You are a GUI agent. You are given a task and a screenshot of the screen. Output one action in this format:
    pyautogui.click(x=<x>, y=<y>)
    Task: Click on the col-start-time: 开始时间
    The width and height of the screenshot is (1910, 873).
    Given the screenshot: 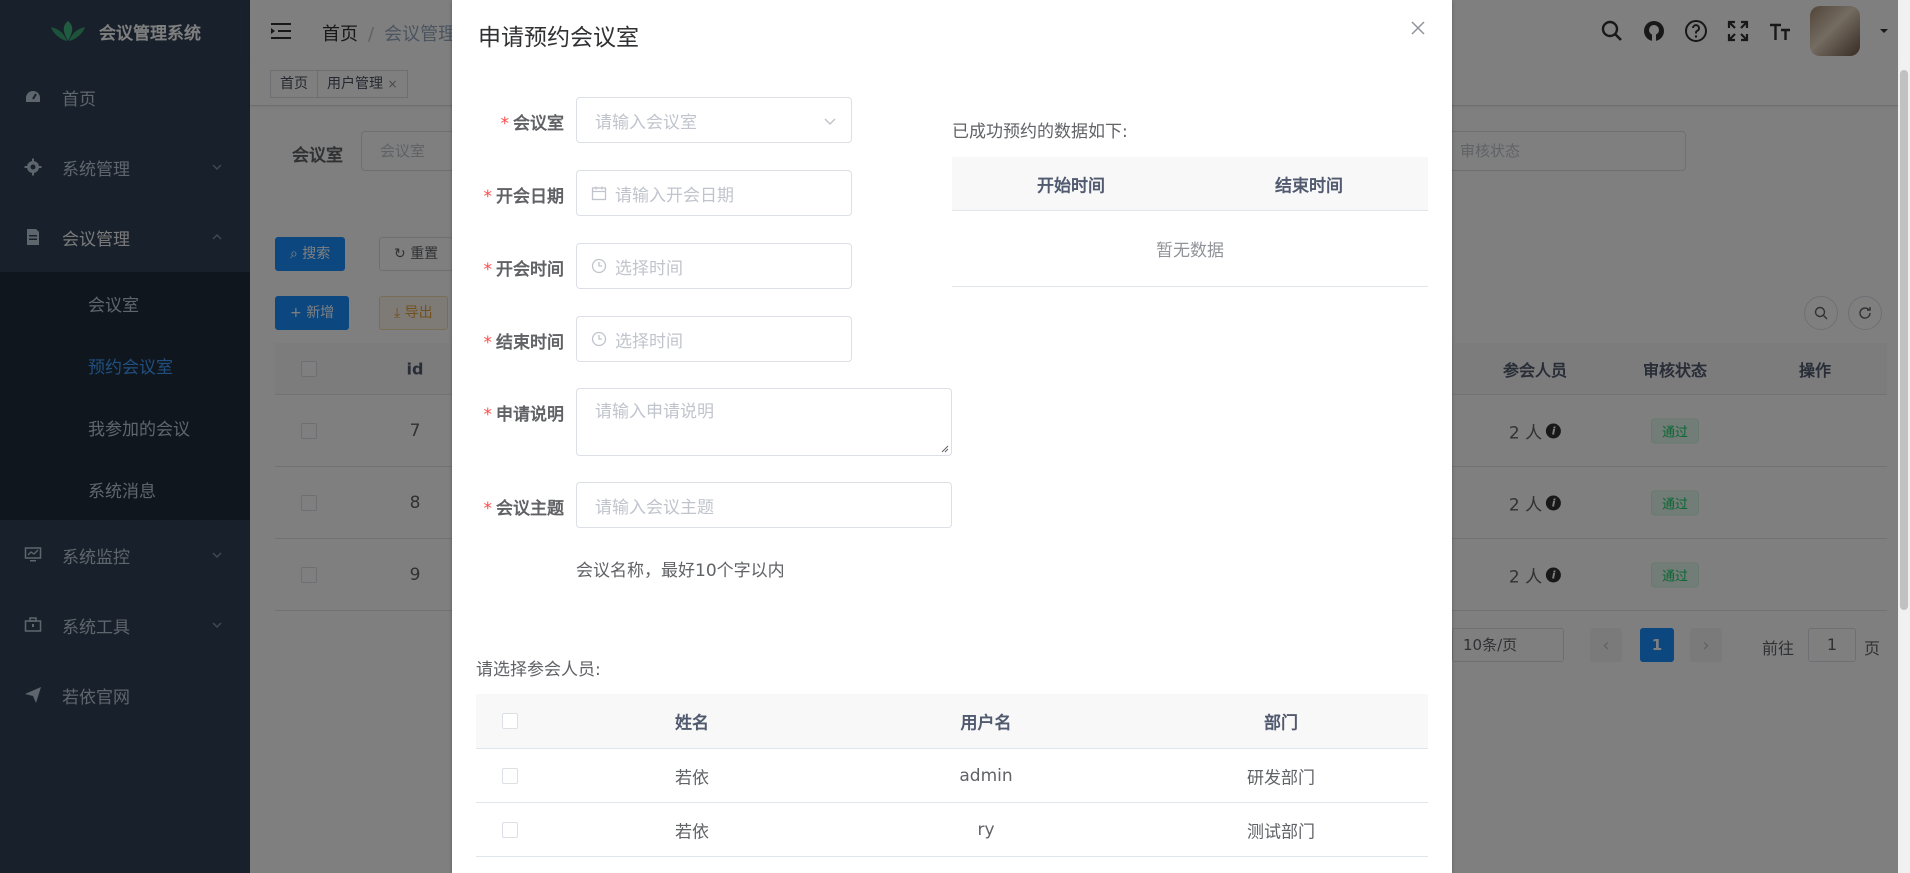 What is the action you would take?
    pyautogui.click(x=1071, y=186)
    